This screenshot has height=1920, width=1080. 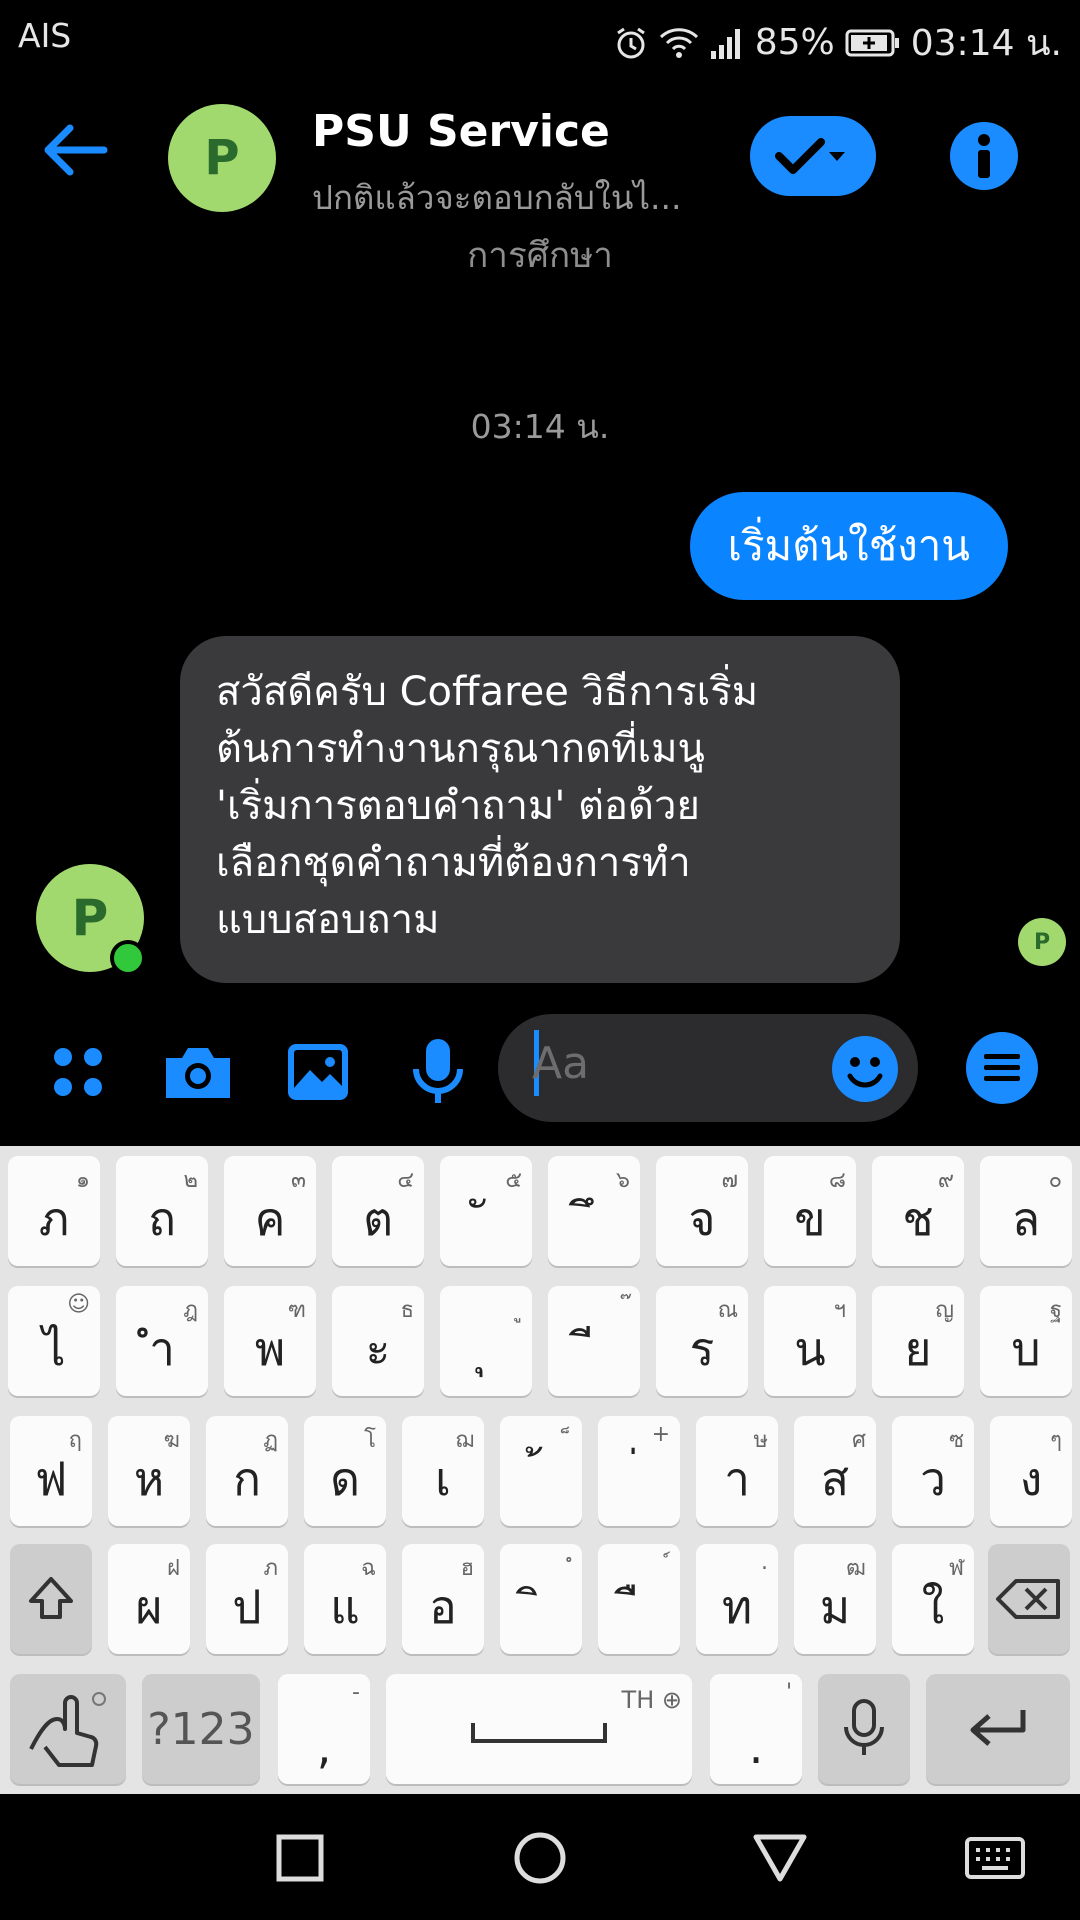 I want to click on key-row1-7: ๘ข, so click(x=810, y=1211).